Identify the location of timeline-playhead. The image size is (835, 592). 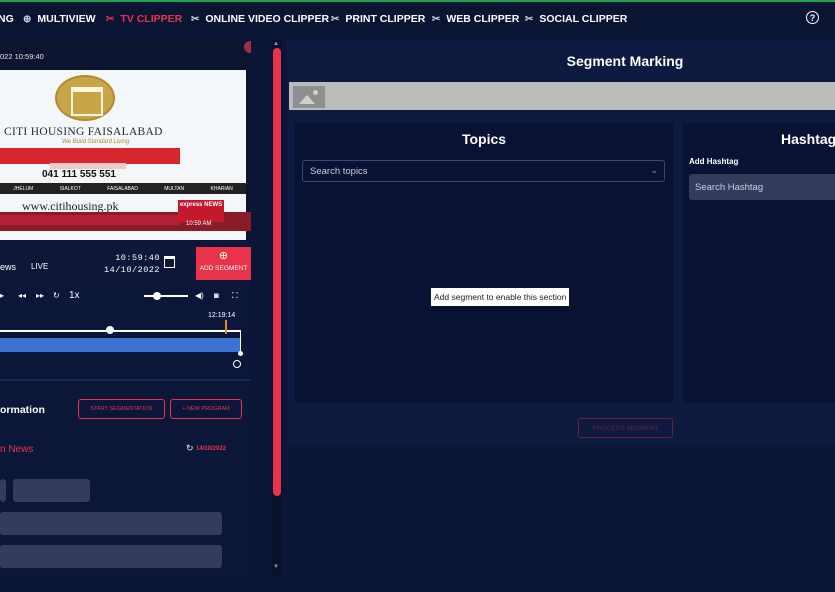
(110, 330).